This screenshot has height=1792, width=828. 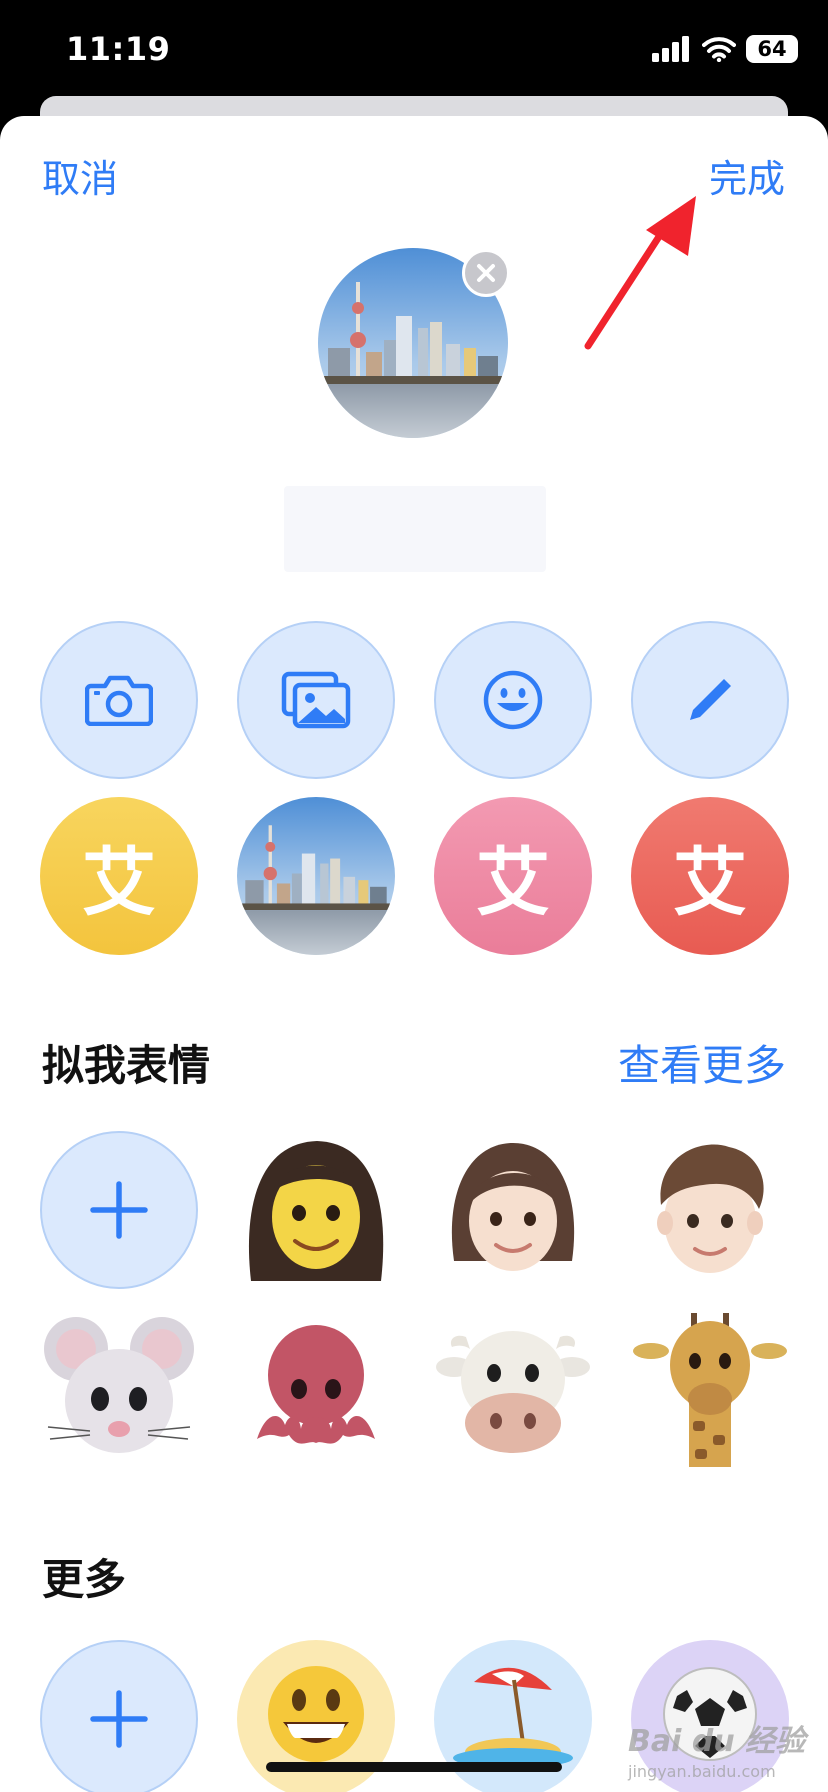 I want to click on camera-button, so click(x=119, y=700).